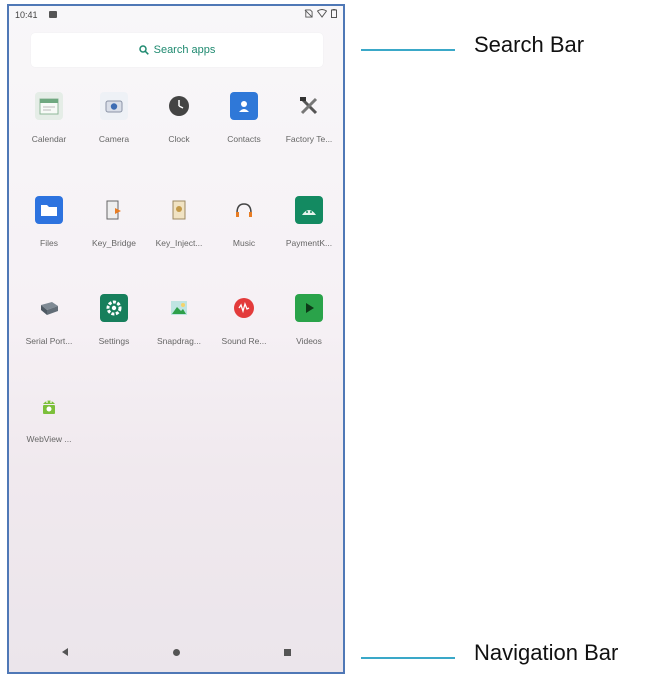 The height and width of the screenshot is (677, 668). I want to click on app-calendar: Calendar, so click(49, 118).